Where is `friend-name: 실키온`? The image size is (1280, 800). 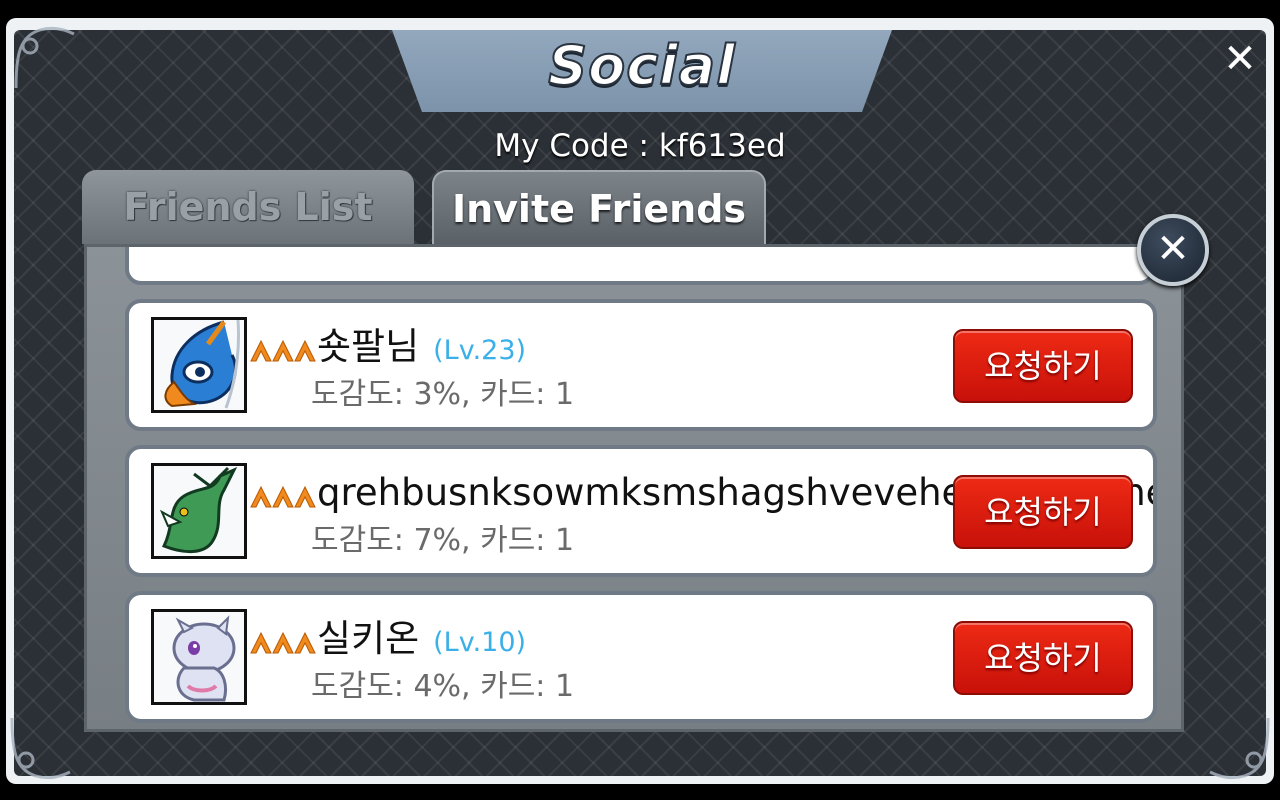
friend-name: 실키온 is located at coordinates (368, 638).